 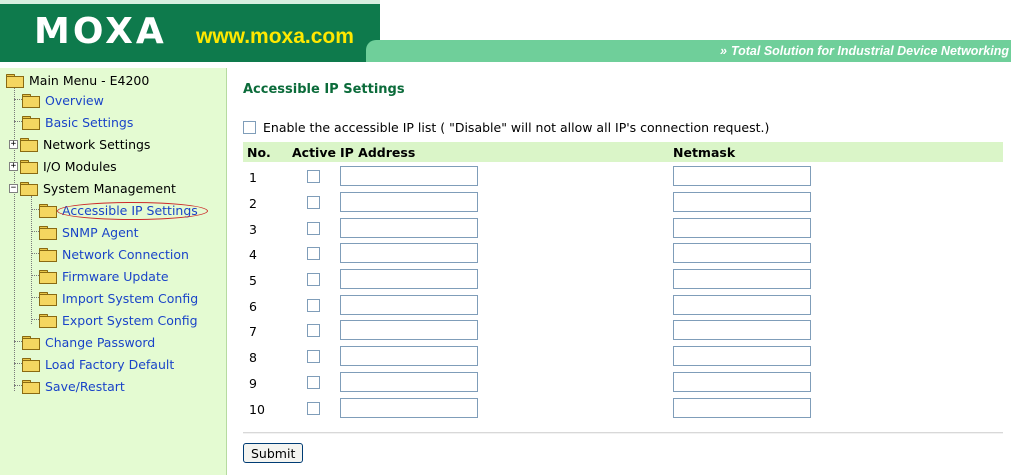 I want to click on sidebar-item-snmp-agent: SNMP Agent, so click(x=89, y=232).